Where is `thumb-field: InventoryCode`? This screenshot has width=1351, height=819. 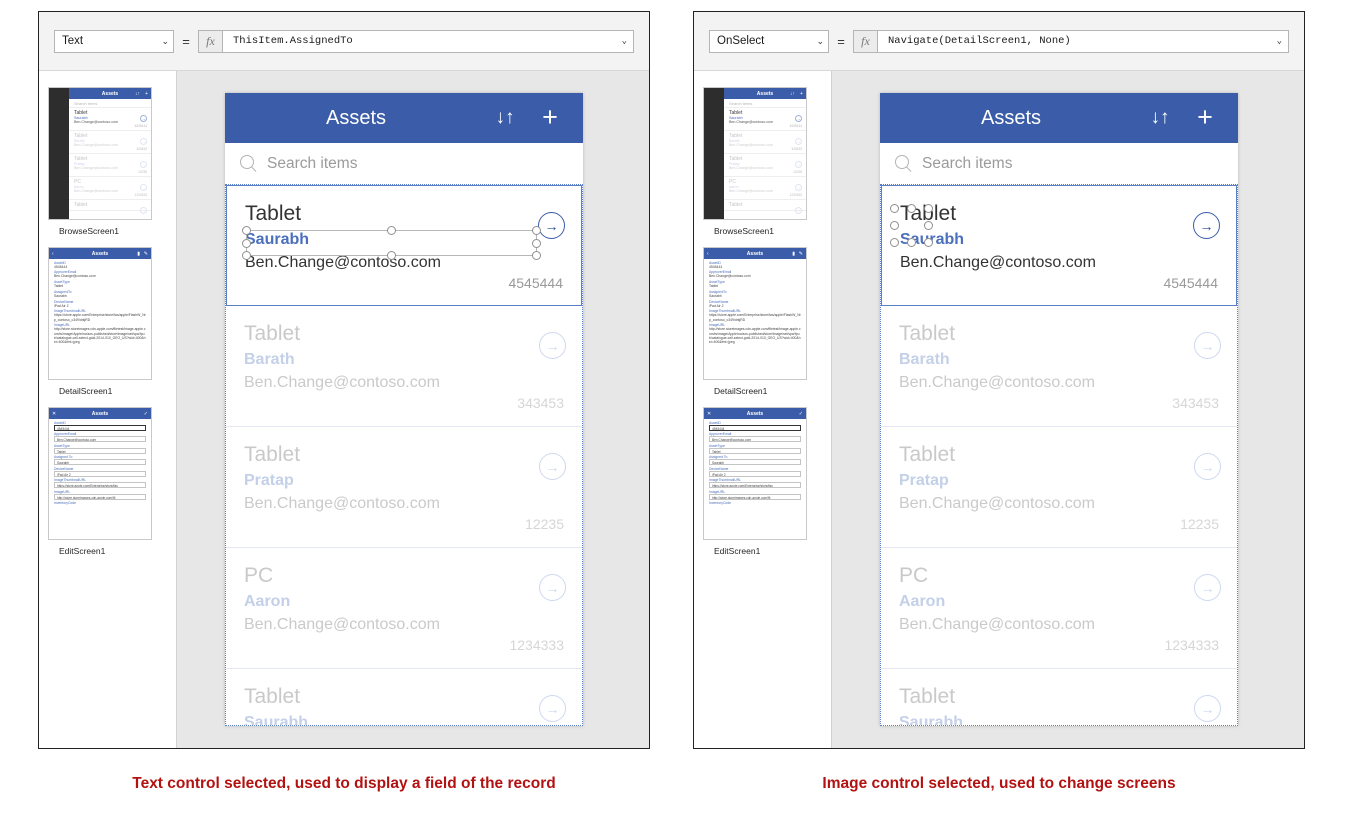
thumb-field: InventoryCode is located at coordinates (100, 502).